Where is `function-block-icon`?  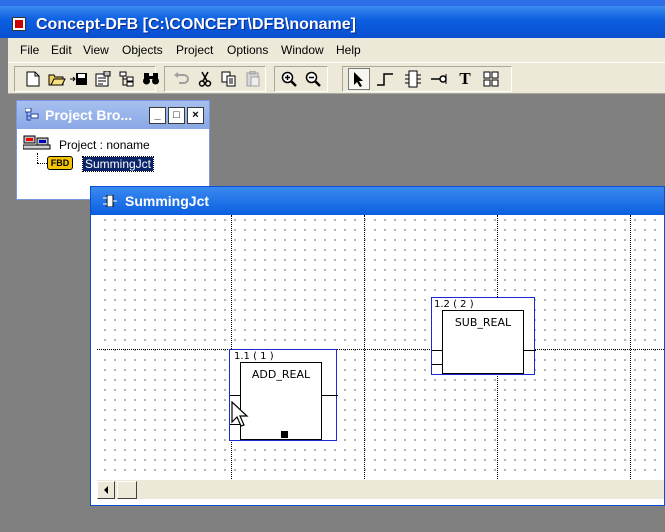 function-block-icon is located at coordinates (413, 79).